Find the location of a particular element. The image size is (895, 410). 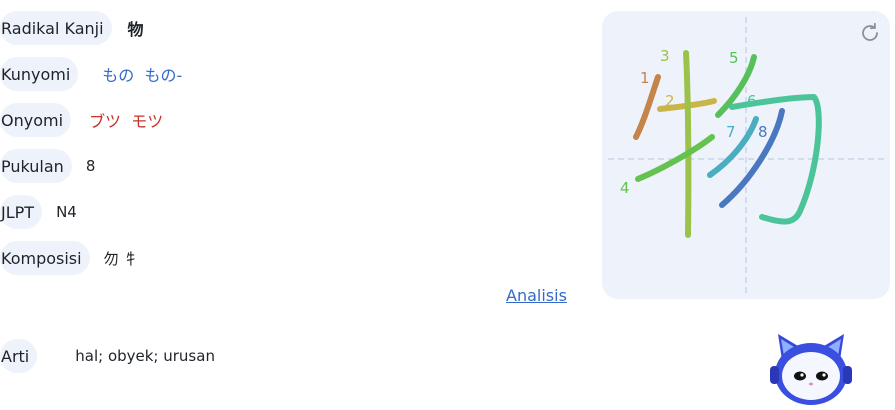

stroke-number-7: 7 is located at coordinates (731, 132).